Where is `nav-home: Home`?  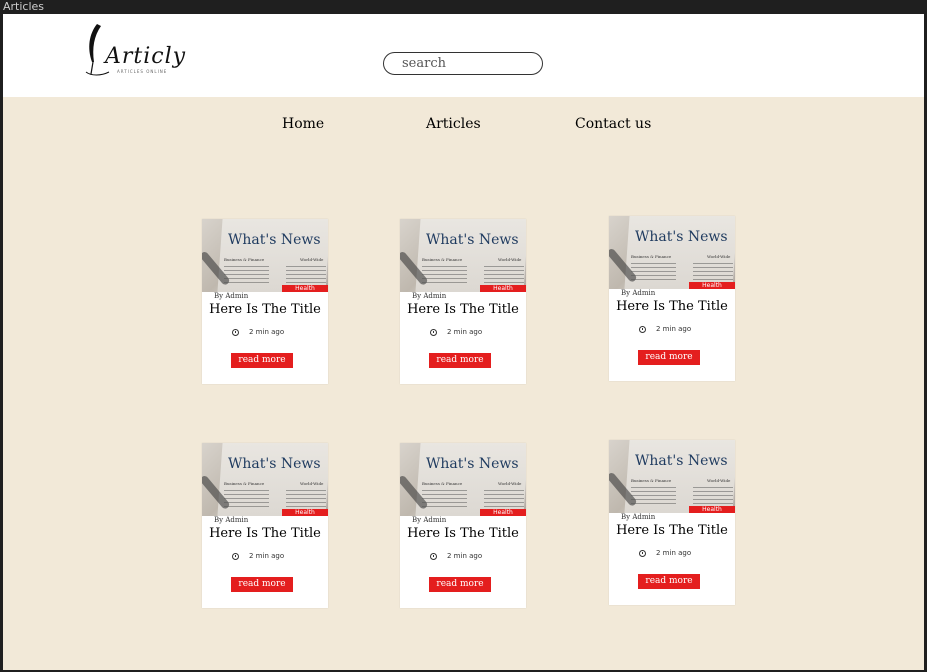 nav-home: Home is located at coordinates (303, 124).